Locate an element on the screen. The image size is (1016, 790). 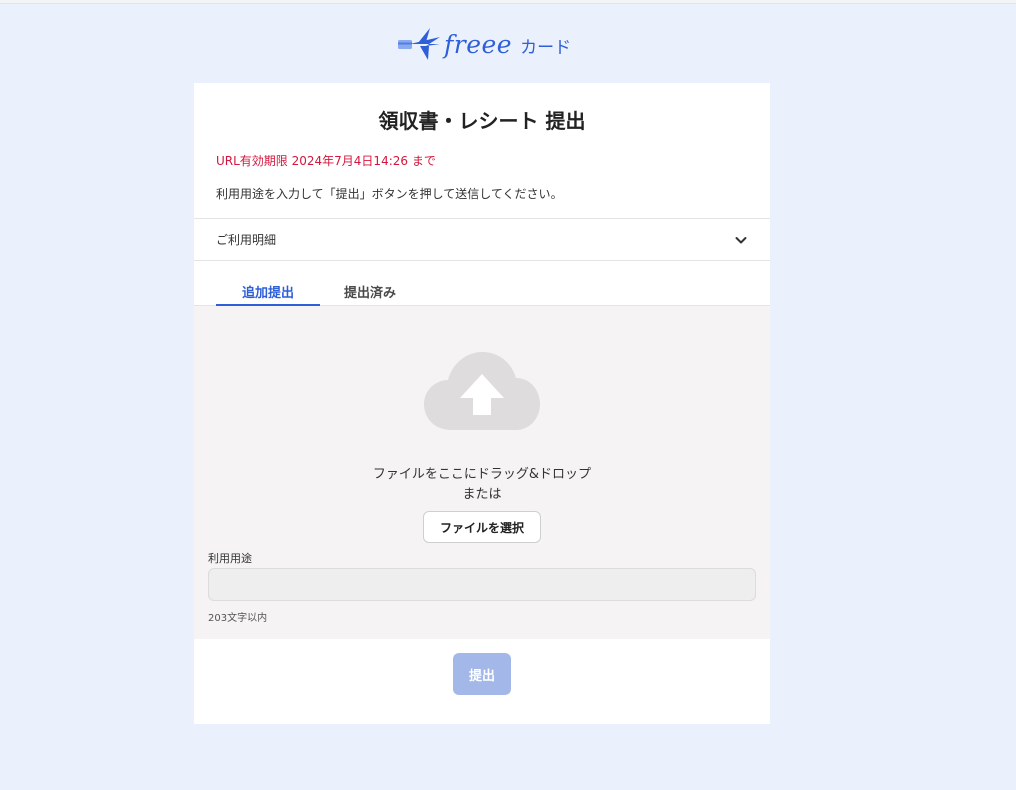
tab-additional-submit: 追加提出 is located at coordinates (268, 294).